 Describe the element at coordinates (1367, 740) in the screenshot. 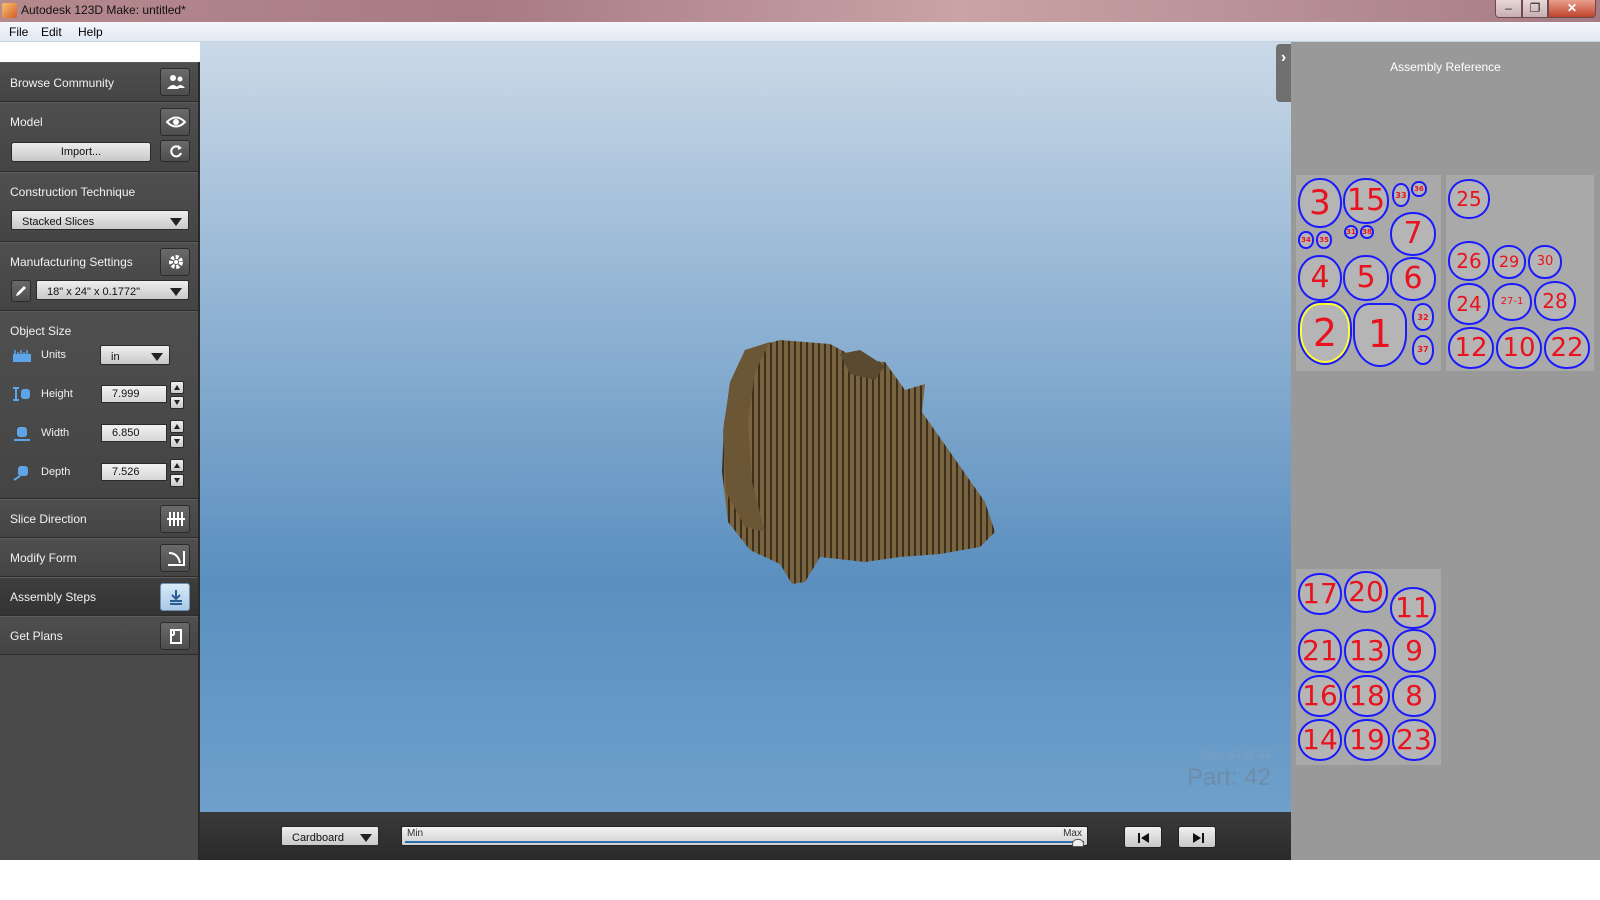

I see `part-piece: 19` at that location.